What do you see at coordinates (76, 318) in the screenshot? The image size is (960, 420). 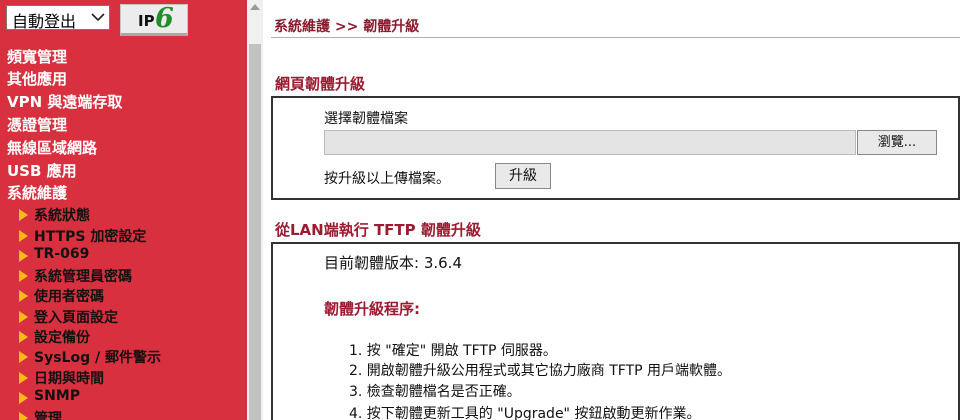 I see `sidebar-subitem-label: 登入頁面設定` at bounding box center [76, 318].